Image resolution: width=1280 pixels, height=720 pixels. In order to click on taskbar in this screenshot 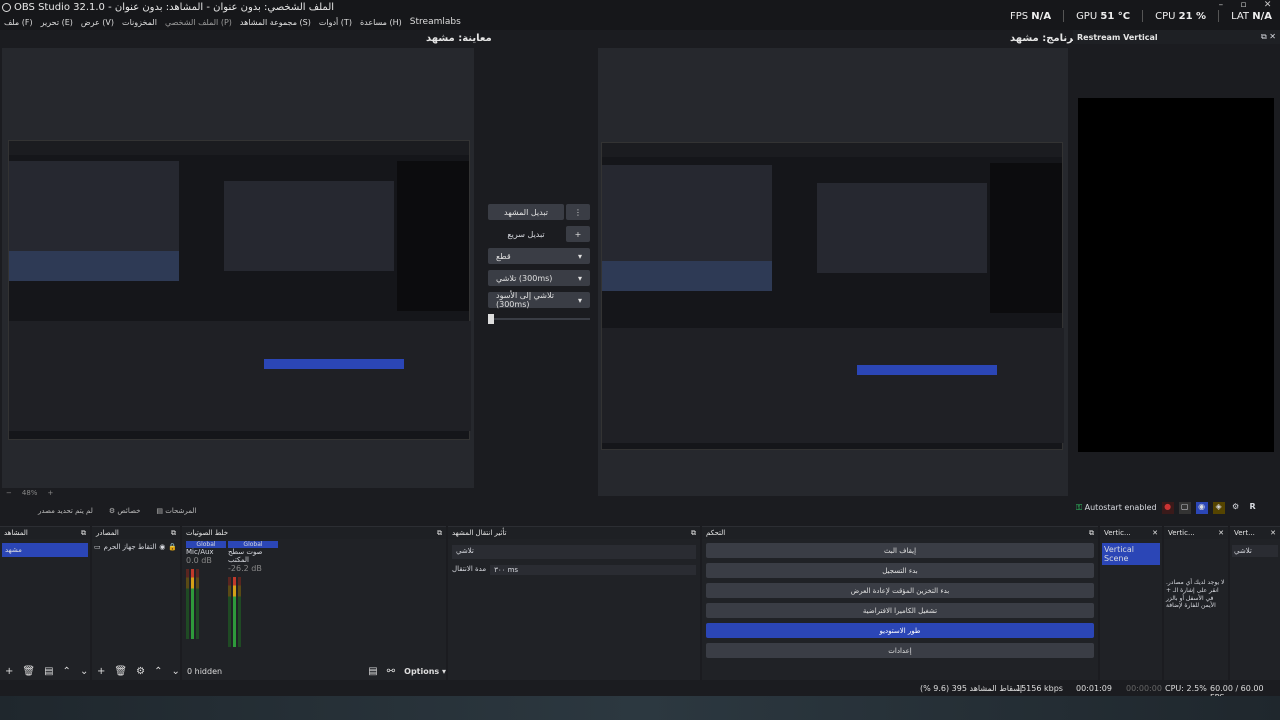, I will do `click(640, 708)`.